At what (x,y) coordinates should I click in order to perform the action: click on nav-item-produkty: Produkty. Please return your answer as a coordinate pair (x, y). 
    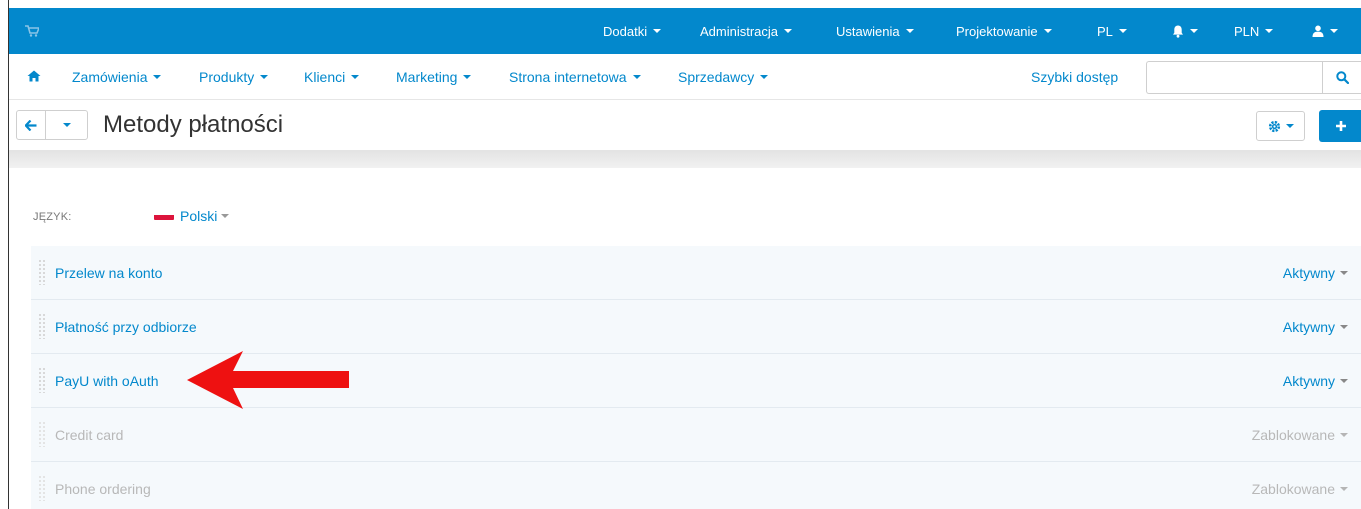
    Looking at the image, I should click on (234, 77).